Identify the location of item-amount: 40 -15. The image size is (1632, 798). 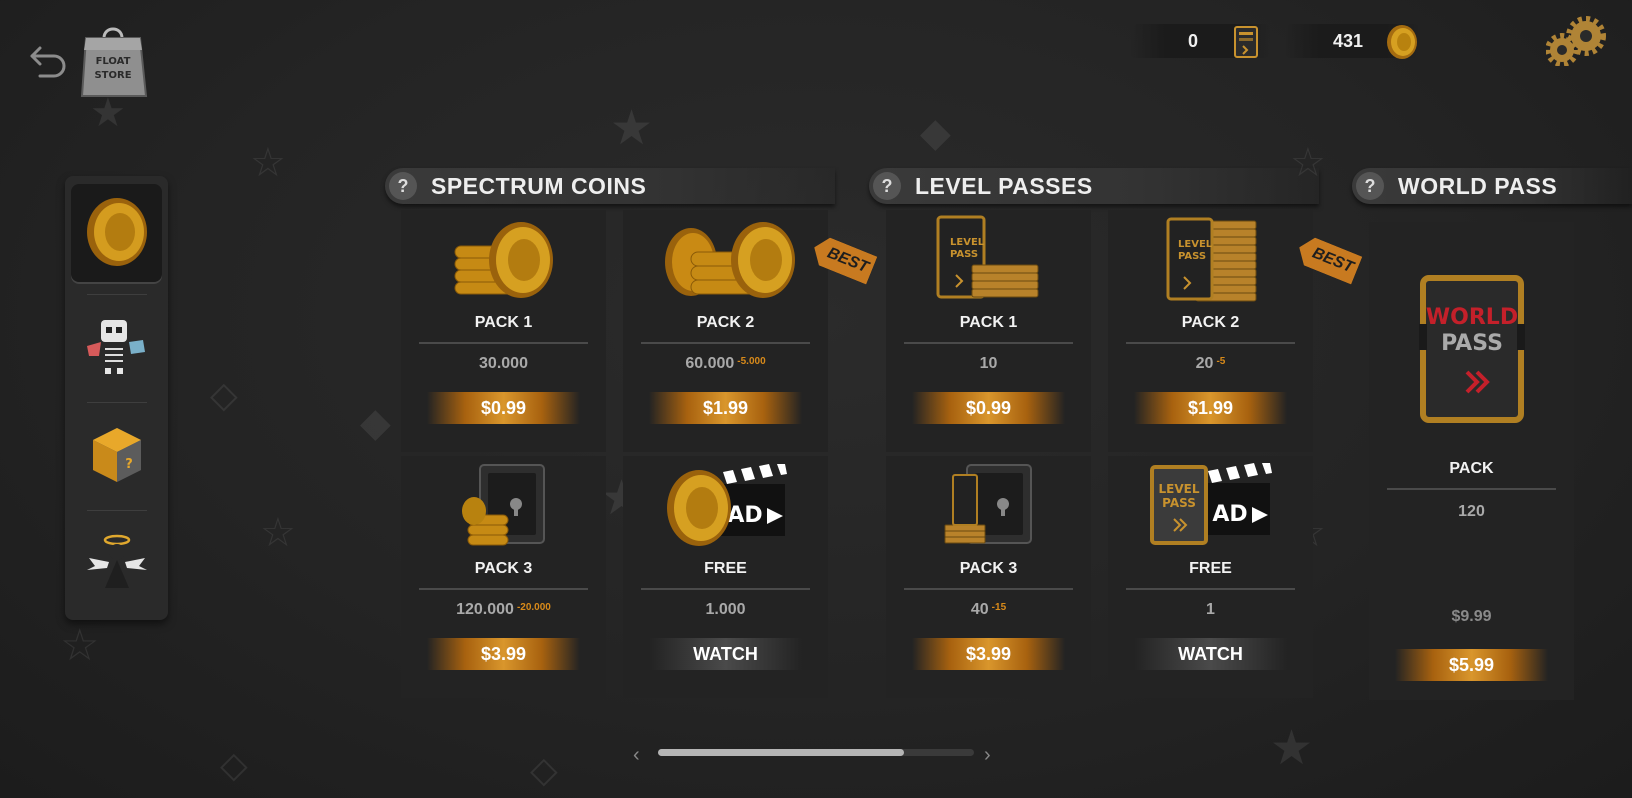
(988, 610).